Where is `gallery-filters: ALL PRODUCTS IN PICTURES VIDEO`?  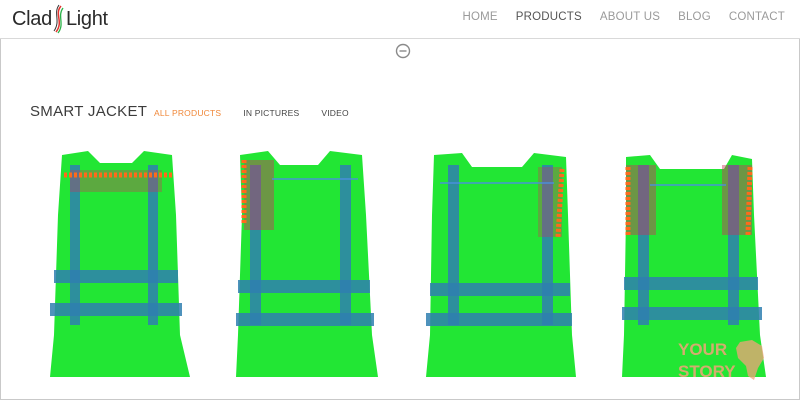
gallery-filters: ALL PRODUCTS IN PICTURES VIDEO is located at coordinates (251, 113).